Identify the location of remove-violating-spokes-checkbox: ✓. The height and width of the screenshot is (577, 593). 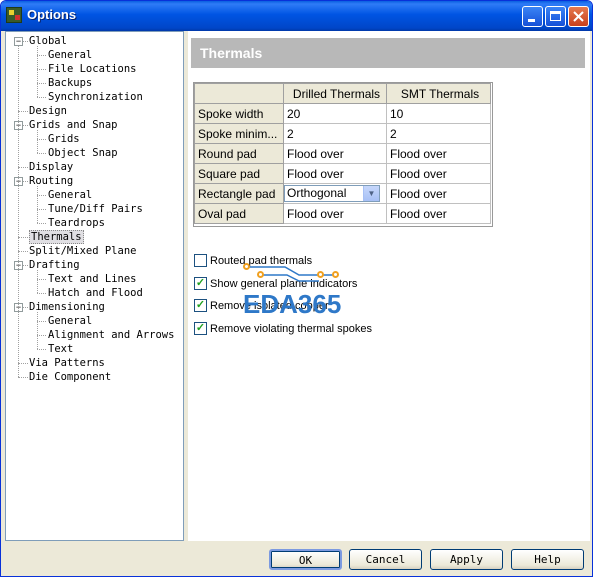
(200, 328).